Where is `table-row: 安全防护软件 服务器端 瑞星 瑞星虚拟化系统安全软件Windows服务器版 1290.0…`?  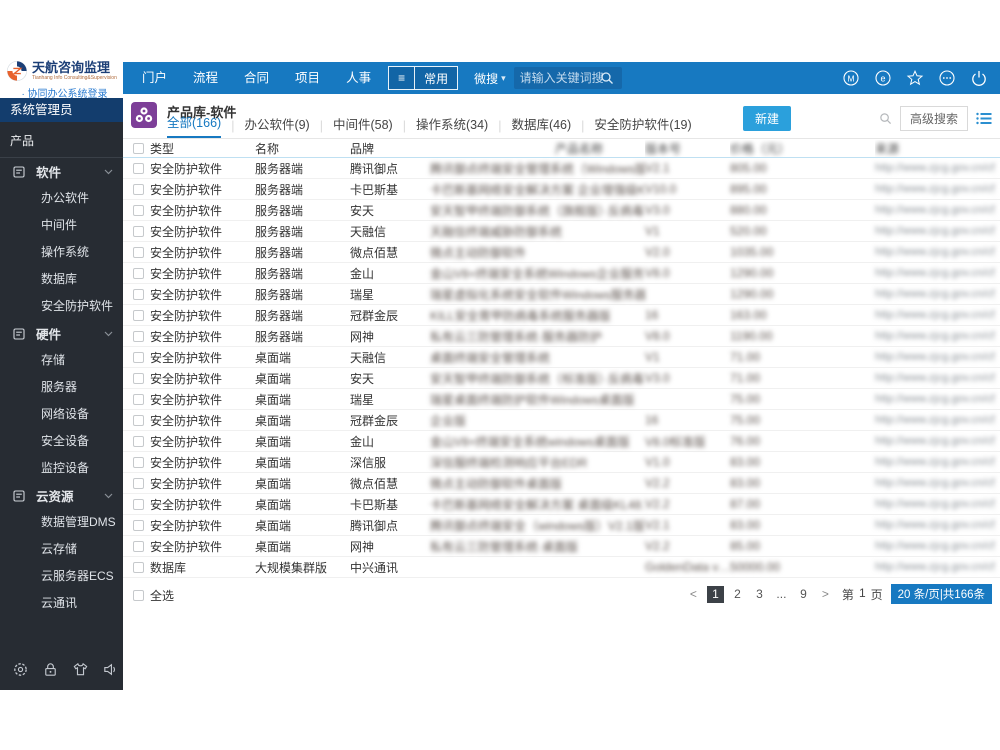
table-row: 安全防护软件 服务器端 瑞星 瑞星虚拟化系统安全软件Windows服务器版 1290.0… is located at coordinates (561, 294).